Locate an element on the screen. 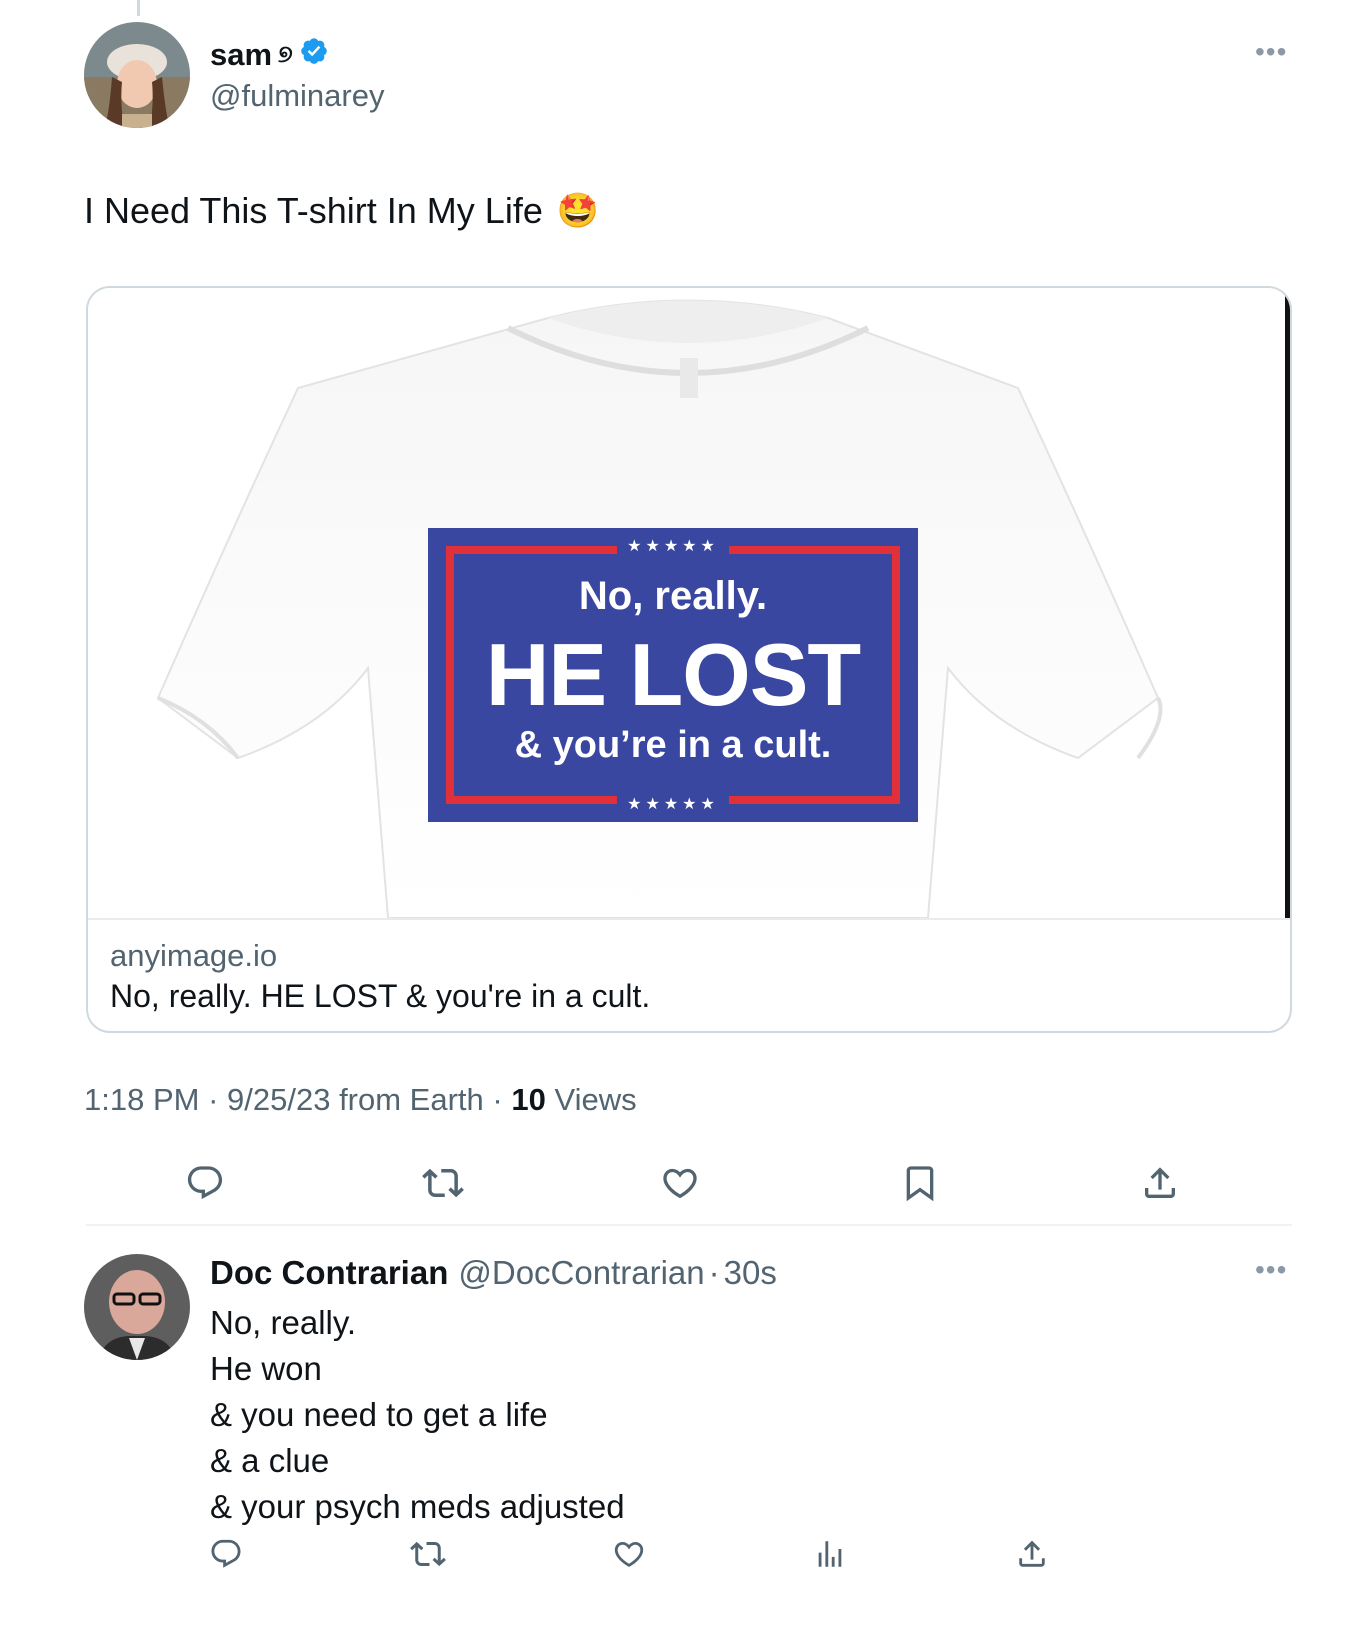  tweet-time: 1:18 PM is located at coordinates (141, 1099).